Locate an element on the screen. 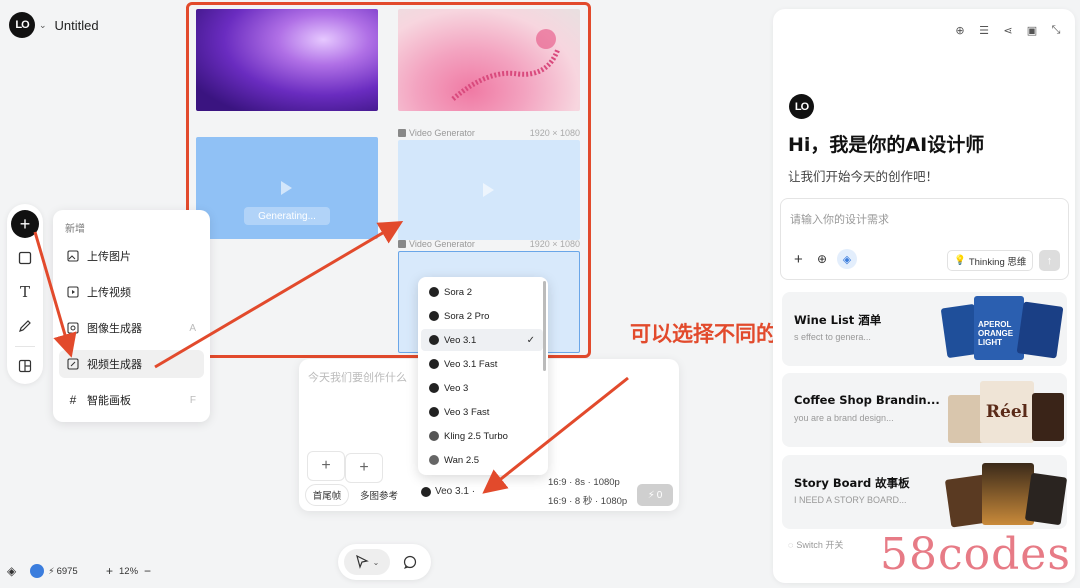 This screenshot has height=588, width=1080. plus-icon: + is located at coordinates (798, 259).